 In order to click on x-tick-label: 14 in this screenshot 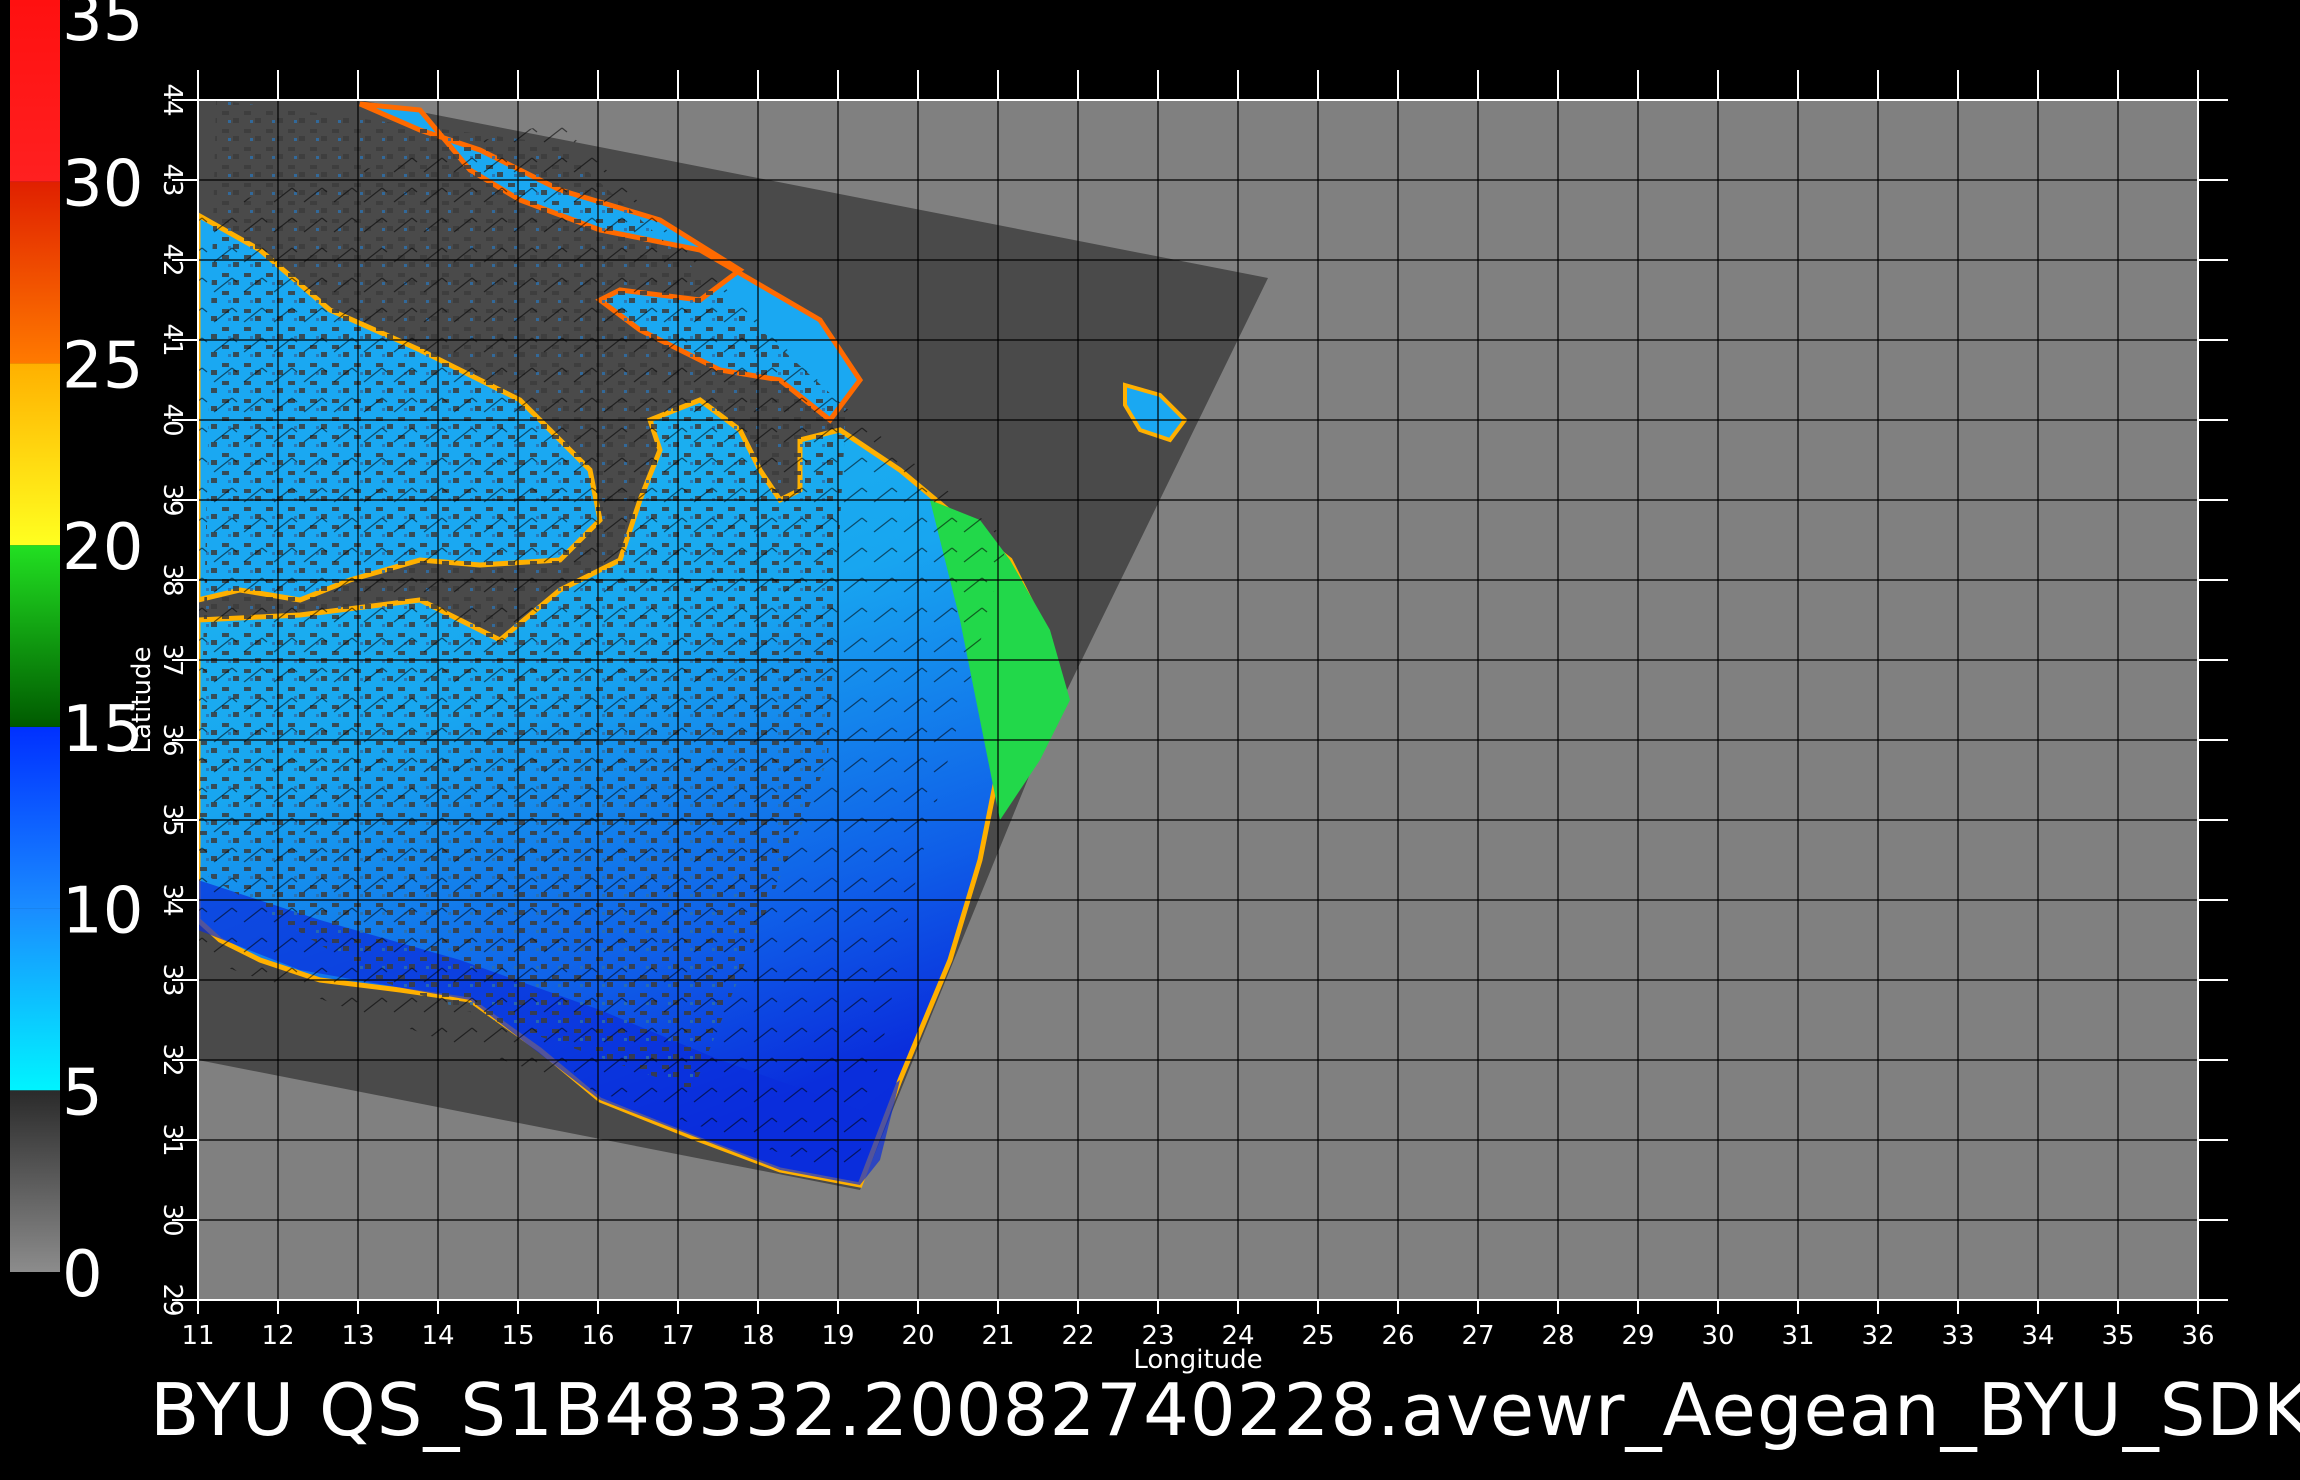, I will do `click(437, 1336)`.